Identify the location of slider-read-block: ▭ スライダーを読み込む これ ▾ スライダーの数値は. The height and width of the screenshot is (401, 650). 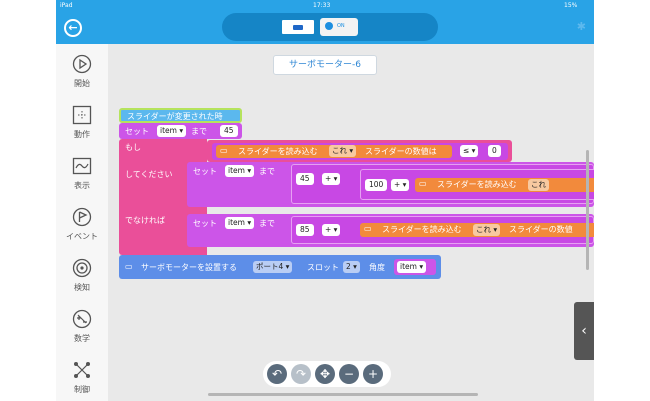
(334, 151).